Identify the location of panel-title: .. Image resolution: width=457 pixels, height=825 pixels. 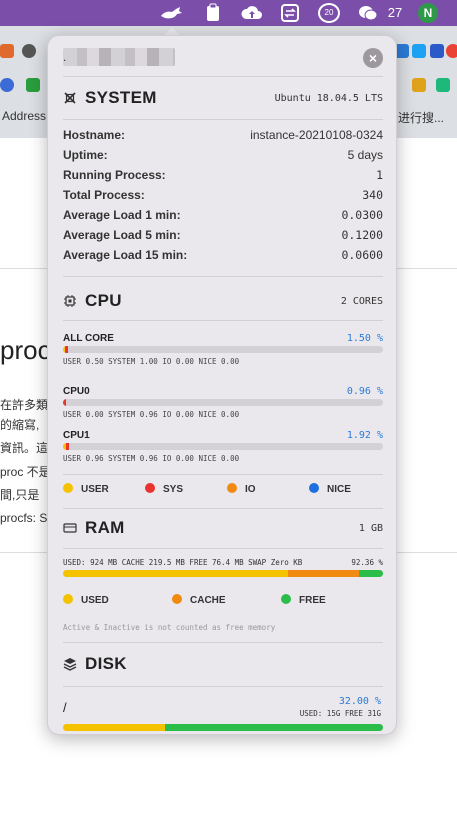
(65, 57).